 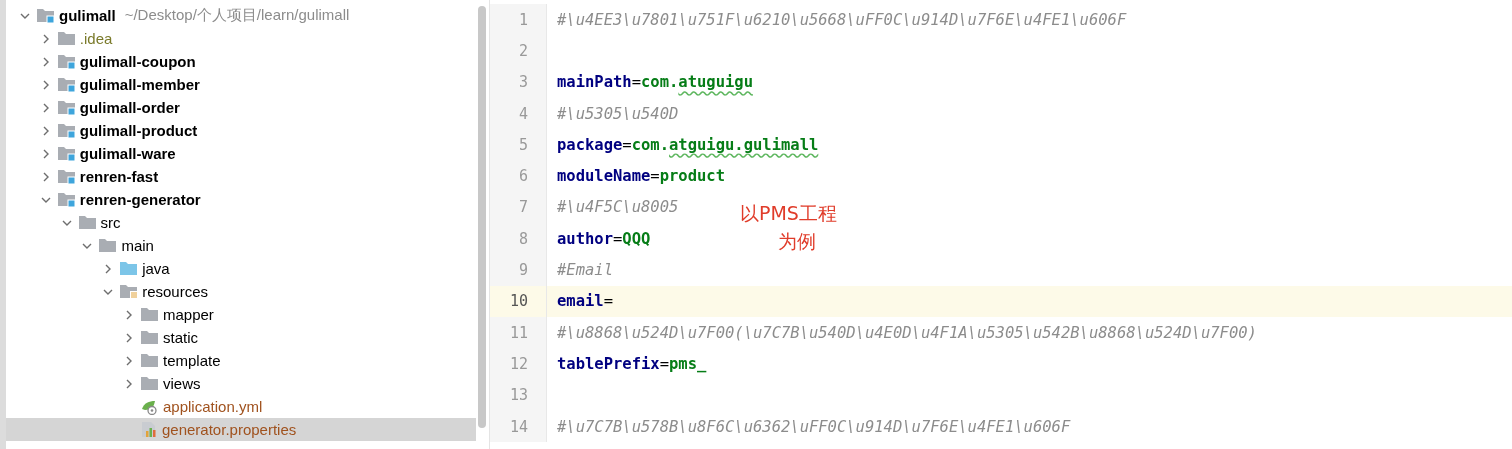 I want to click on item-label: main, so click(x=137, y=245).